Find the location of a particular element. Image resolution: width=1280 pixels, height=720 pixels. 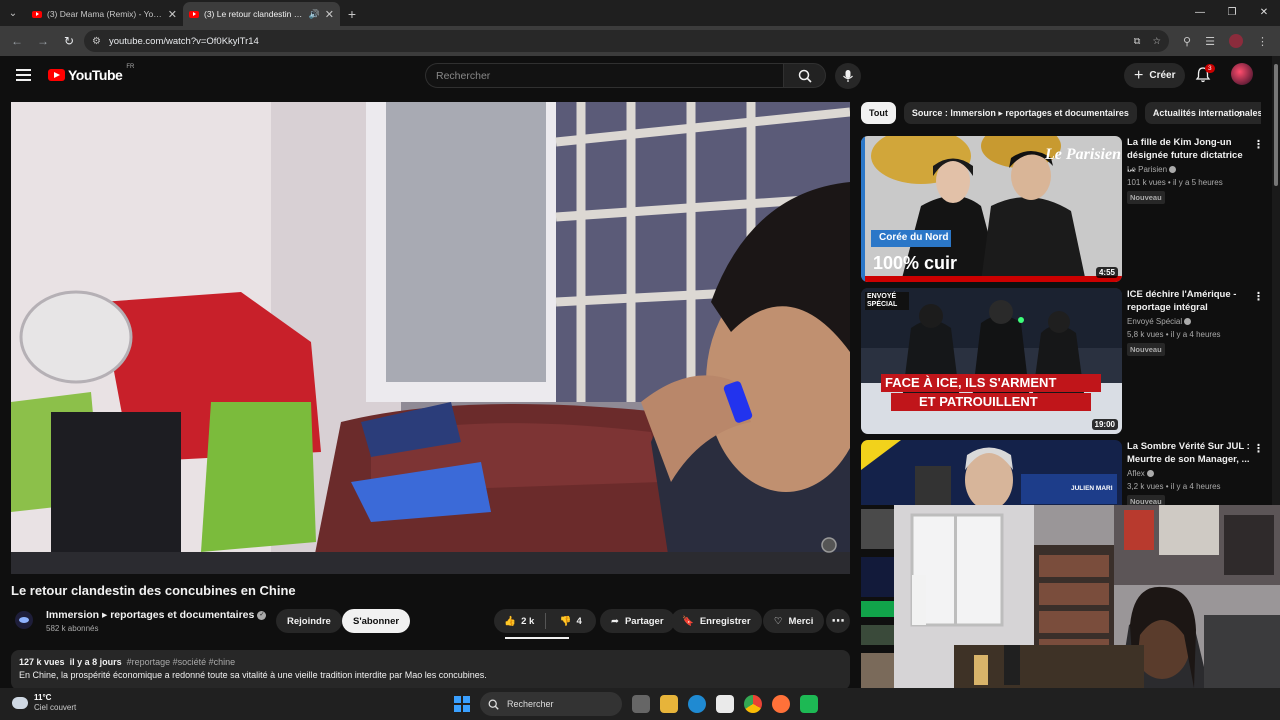

join-label: Rejoindre is located at coordinates (309, 621).